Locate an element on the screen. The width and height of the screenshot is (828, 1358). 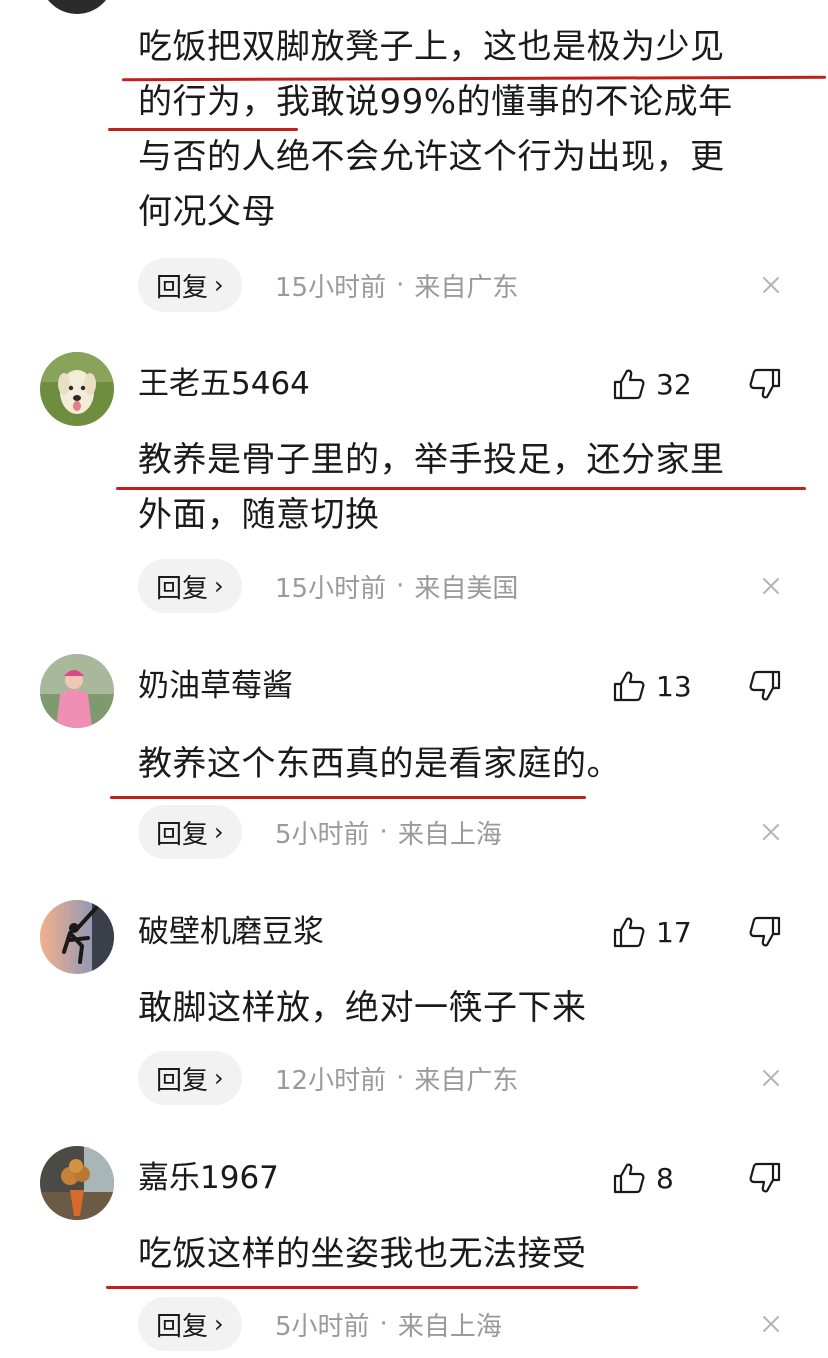
comment-line: 教养是骨子里的，举手投足，还分家里 is located at coordinates (431, 460).